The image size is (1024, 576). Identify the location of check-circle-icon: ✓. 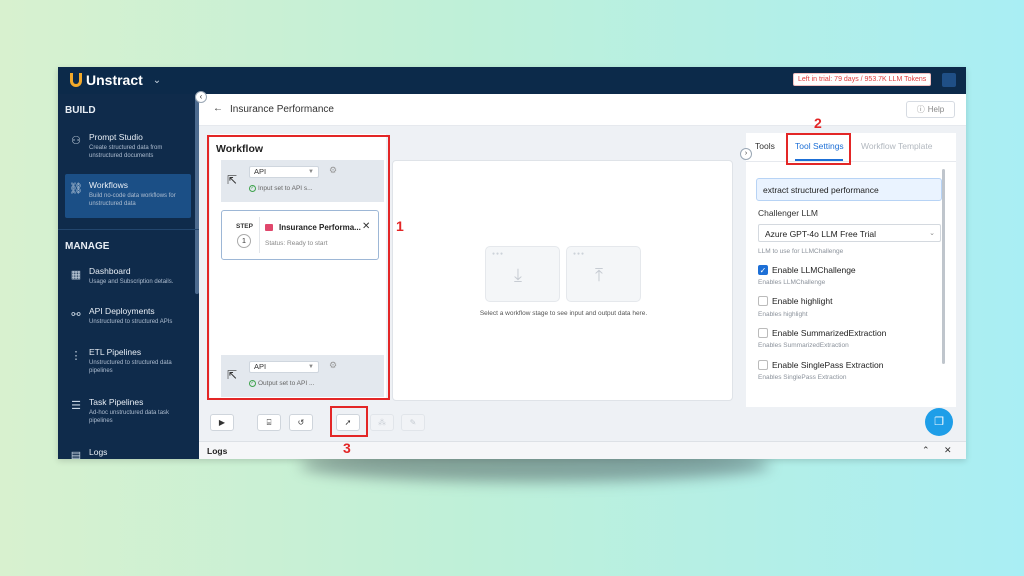
(252, 188).